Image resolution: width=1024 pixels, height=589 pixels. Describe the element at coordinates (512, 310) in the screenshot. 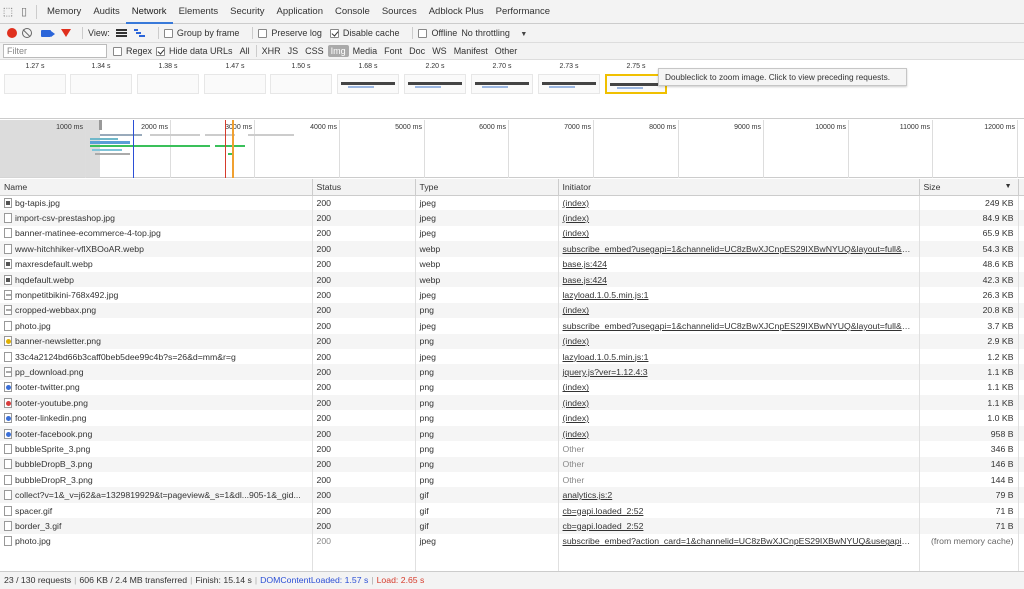

I see `table-row: cropped-webbax.png 200 png (index) 20.8 KB` at that location.